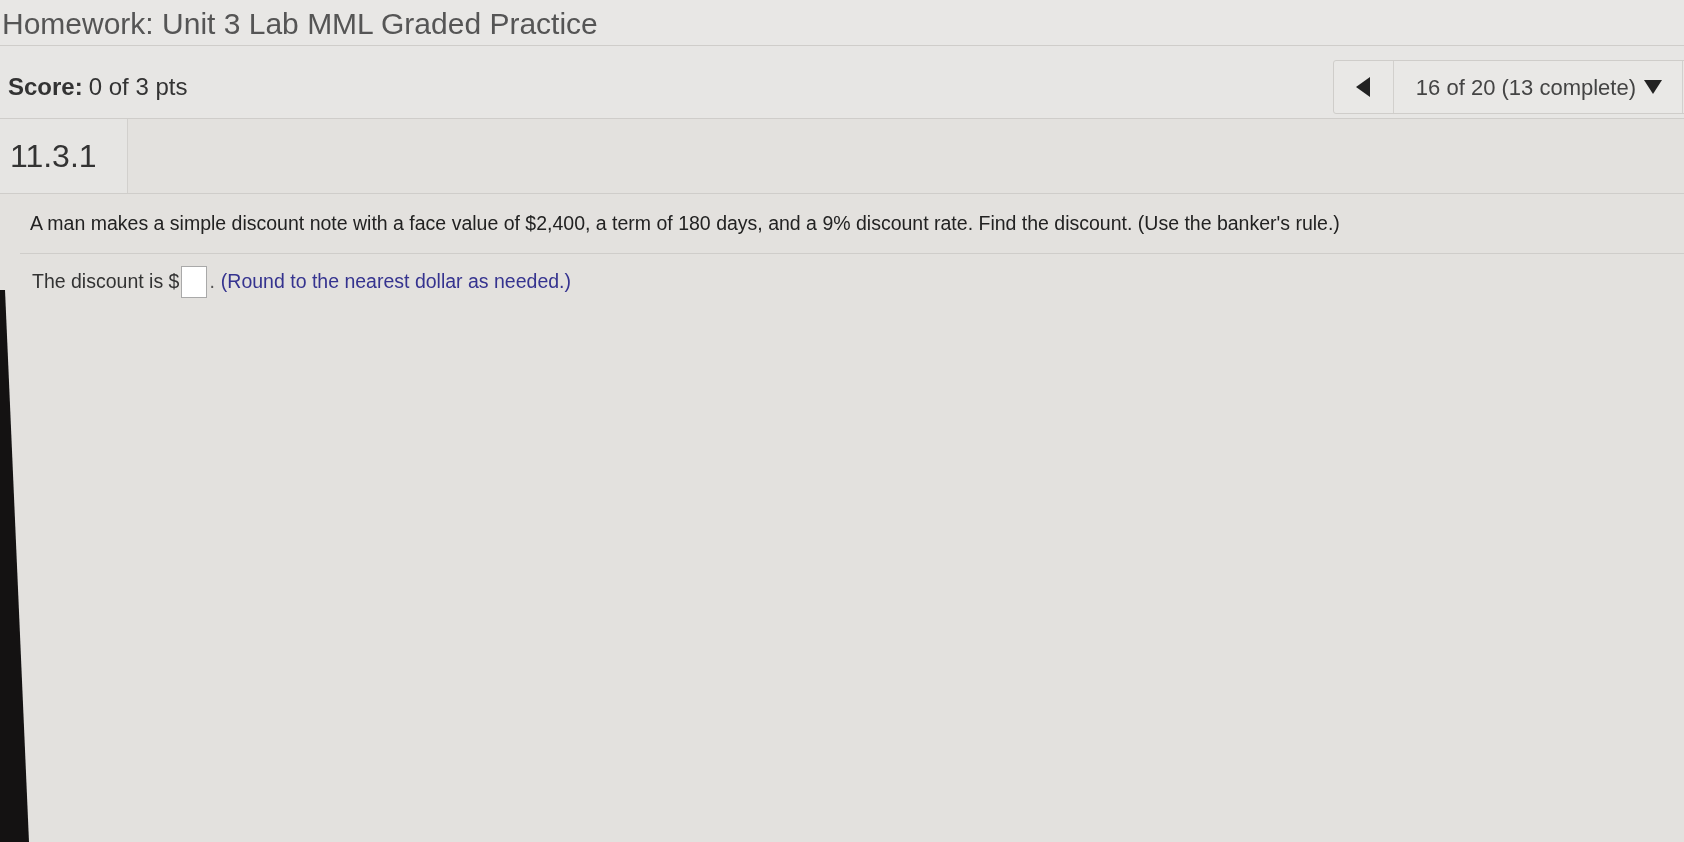  What do you see at coordinates (395, 282) in the screenshot?
I see `rounding-hint: (Round to the nearest dollar as needed.)` at bounding box center [395, 282].